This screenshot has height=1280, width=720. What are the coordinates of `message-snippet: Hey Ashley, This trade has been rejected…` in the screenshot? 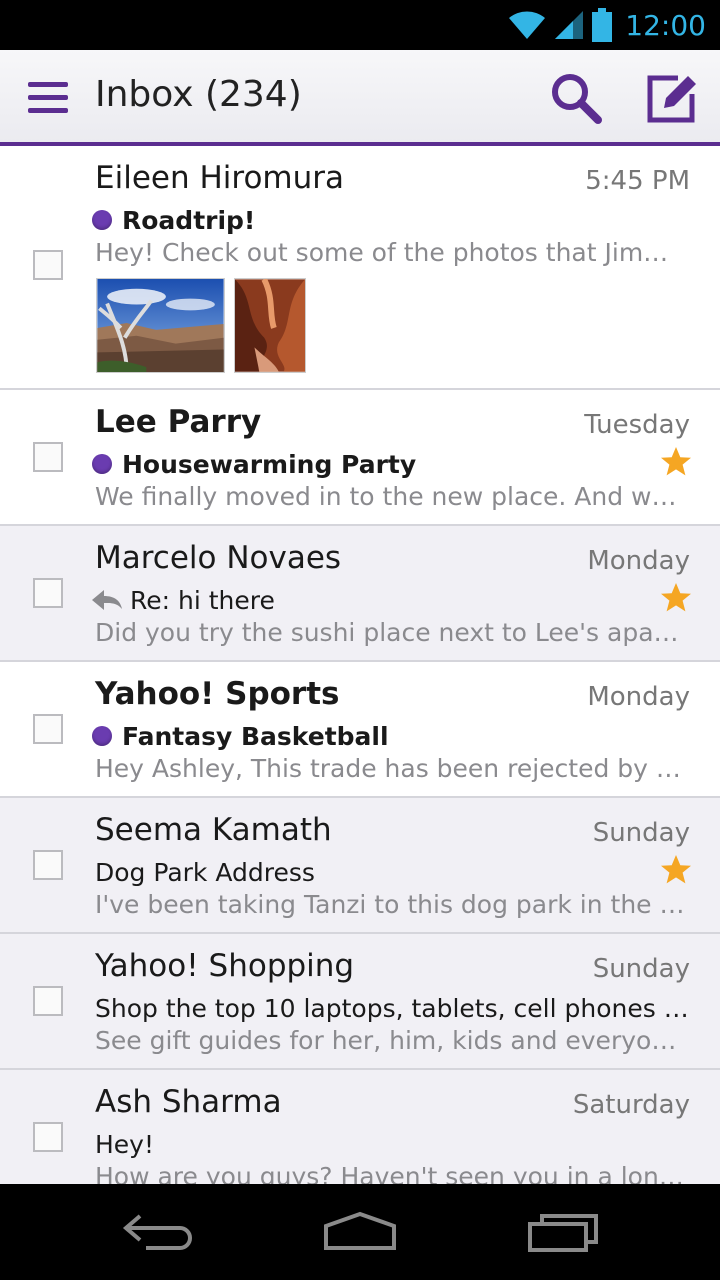 It's located at (390, 768).